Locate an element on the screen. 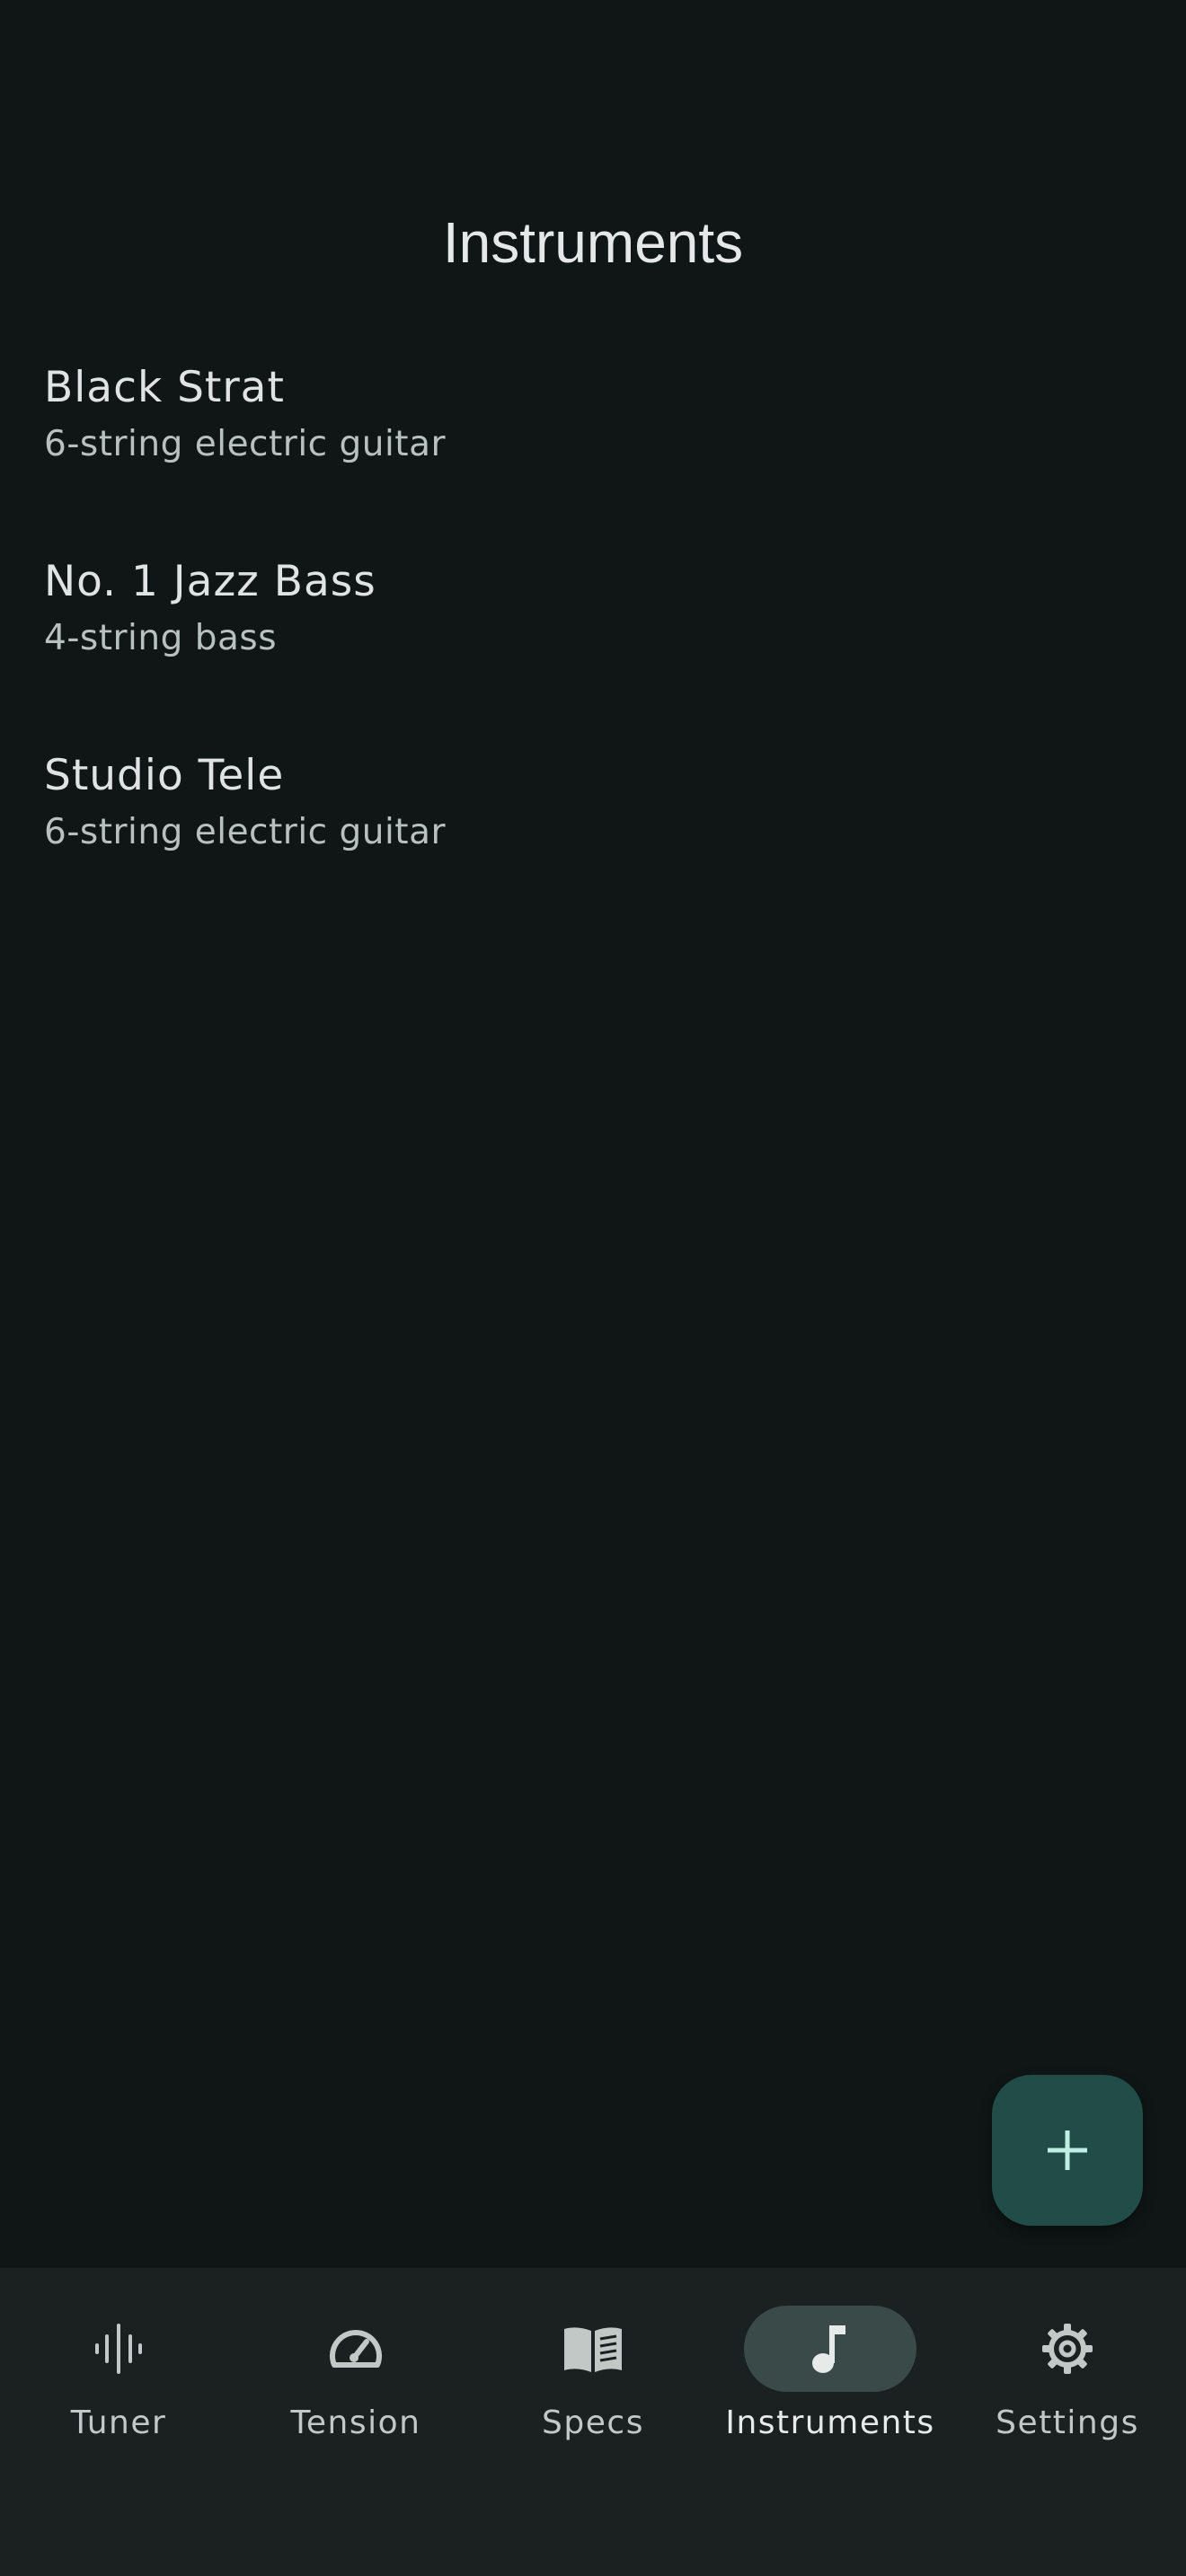 This screenshot has width=1186, height=2576. nav-label: Tension is located at coordinates (355, 2422).